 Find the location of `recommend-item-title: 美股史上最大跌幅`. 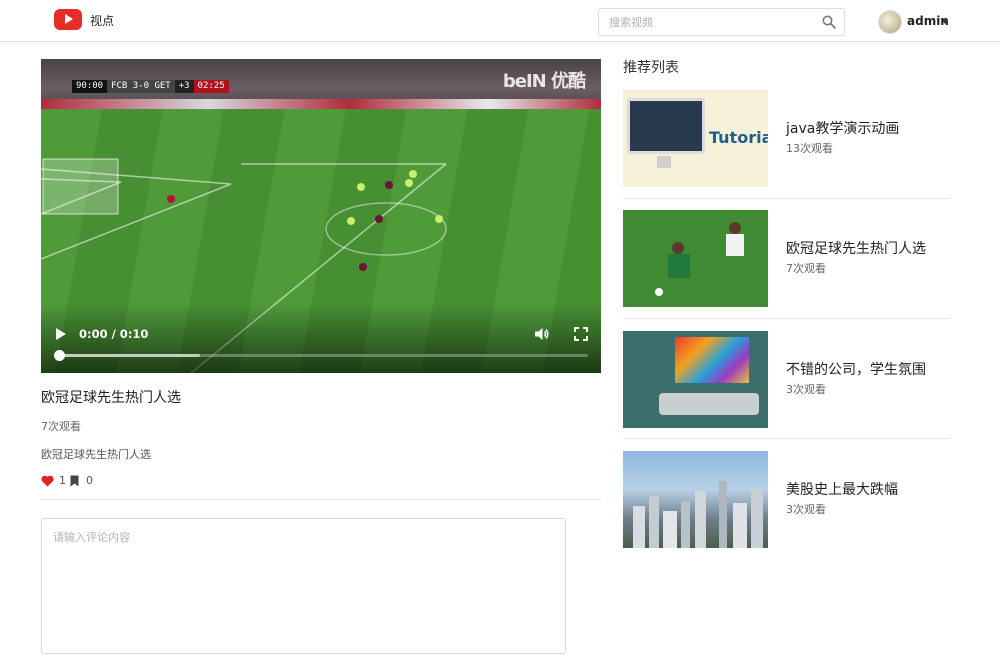

recommend-item-title: 美股史上最大跌幅 is located at coordinates (842, 489).